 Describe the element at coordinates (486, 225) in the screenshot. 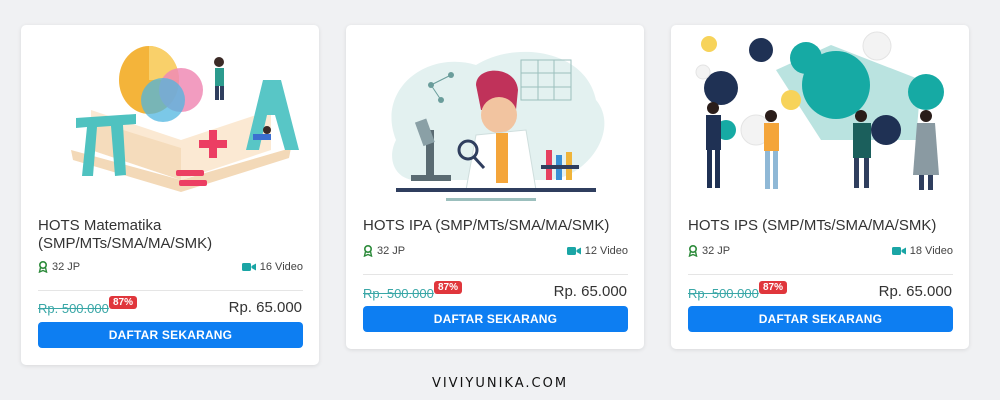

I see `course-title: HOTS IPA (SMP/MTs/SMA/MA/SMK)` at that location.